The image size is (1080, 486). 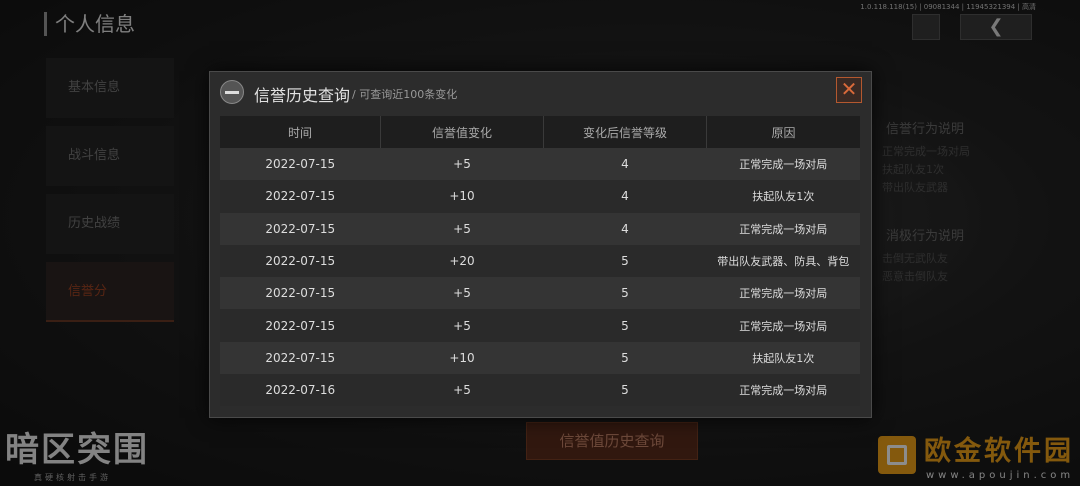 What do you see at coordinates (783, 132) in the screenshot?
I see `column-header-reason: 原因` at bounding box center [783, 132].